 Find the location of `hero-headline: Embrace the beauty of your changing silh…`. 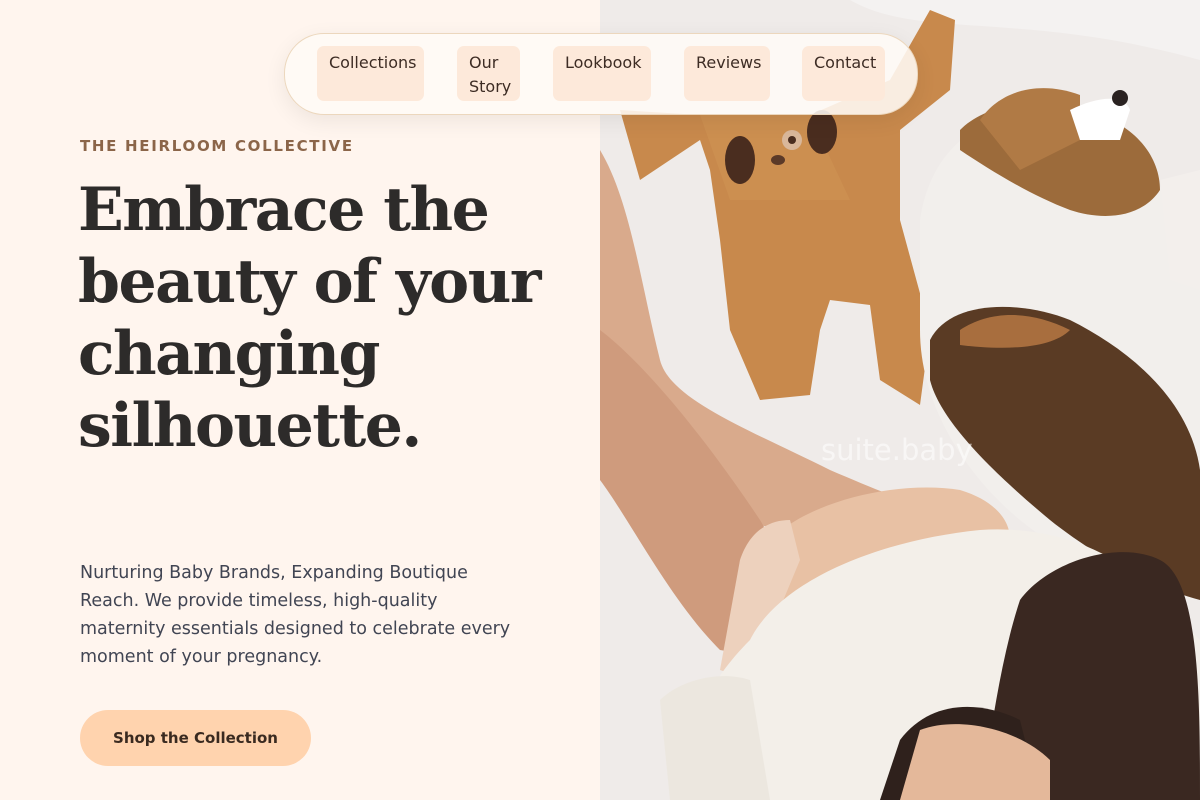

hero-headline: Embrace the beauty of your changing silh… is located at coordinates (309, 318).